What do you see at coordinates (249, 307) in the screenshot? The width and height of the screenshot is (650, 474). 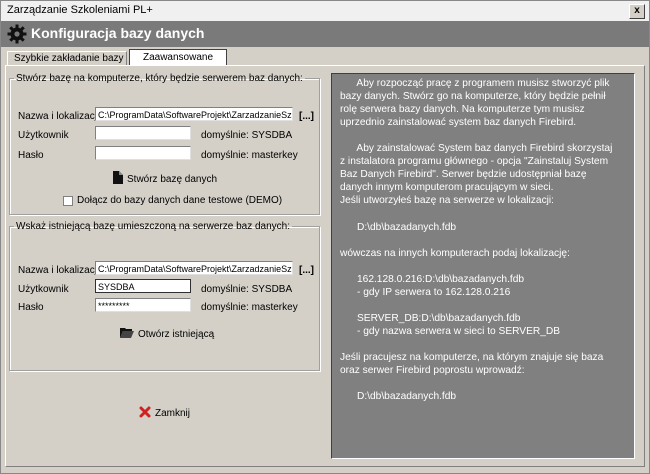 I see `open-password-default: domyślnie: masterkey` at bounding box center [249, 307].